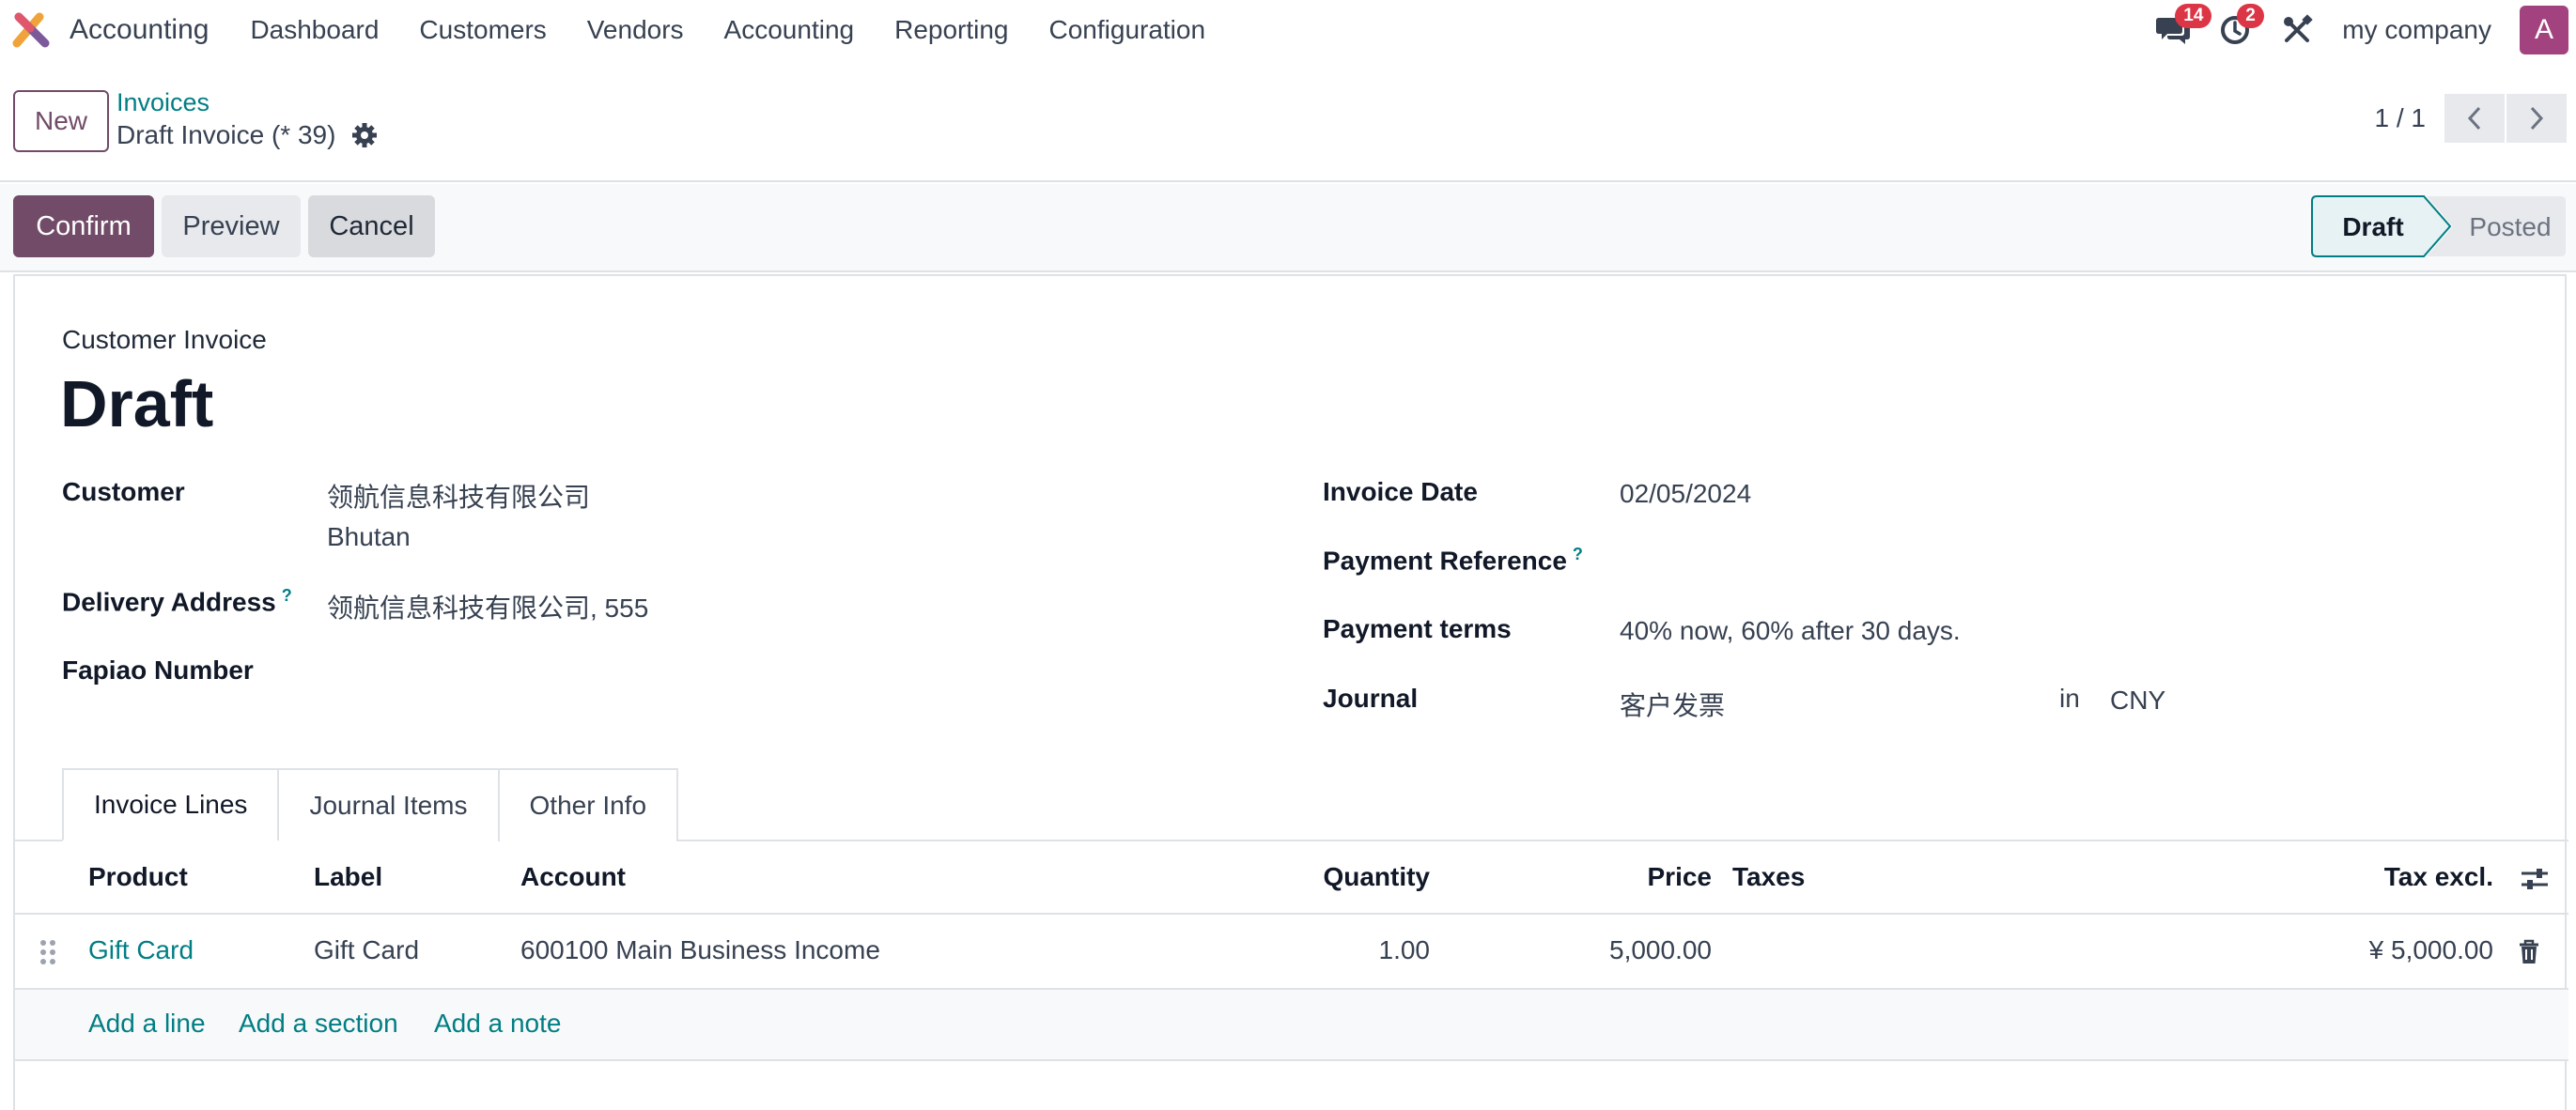  What do you see at coordinates (2137, 701) in the screenshot?
I see `currency-field: CNY` at bounding box center [2137, 701].